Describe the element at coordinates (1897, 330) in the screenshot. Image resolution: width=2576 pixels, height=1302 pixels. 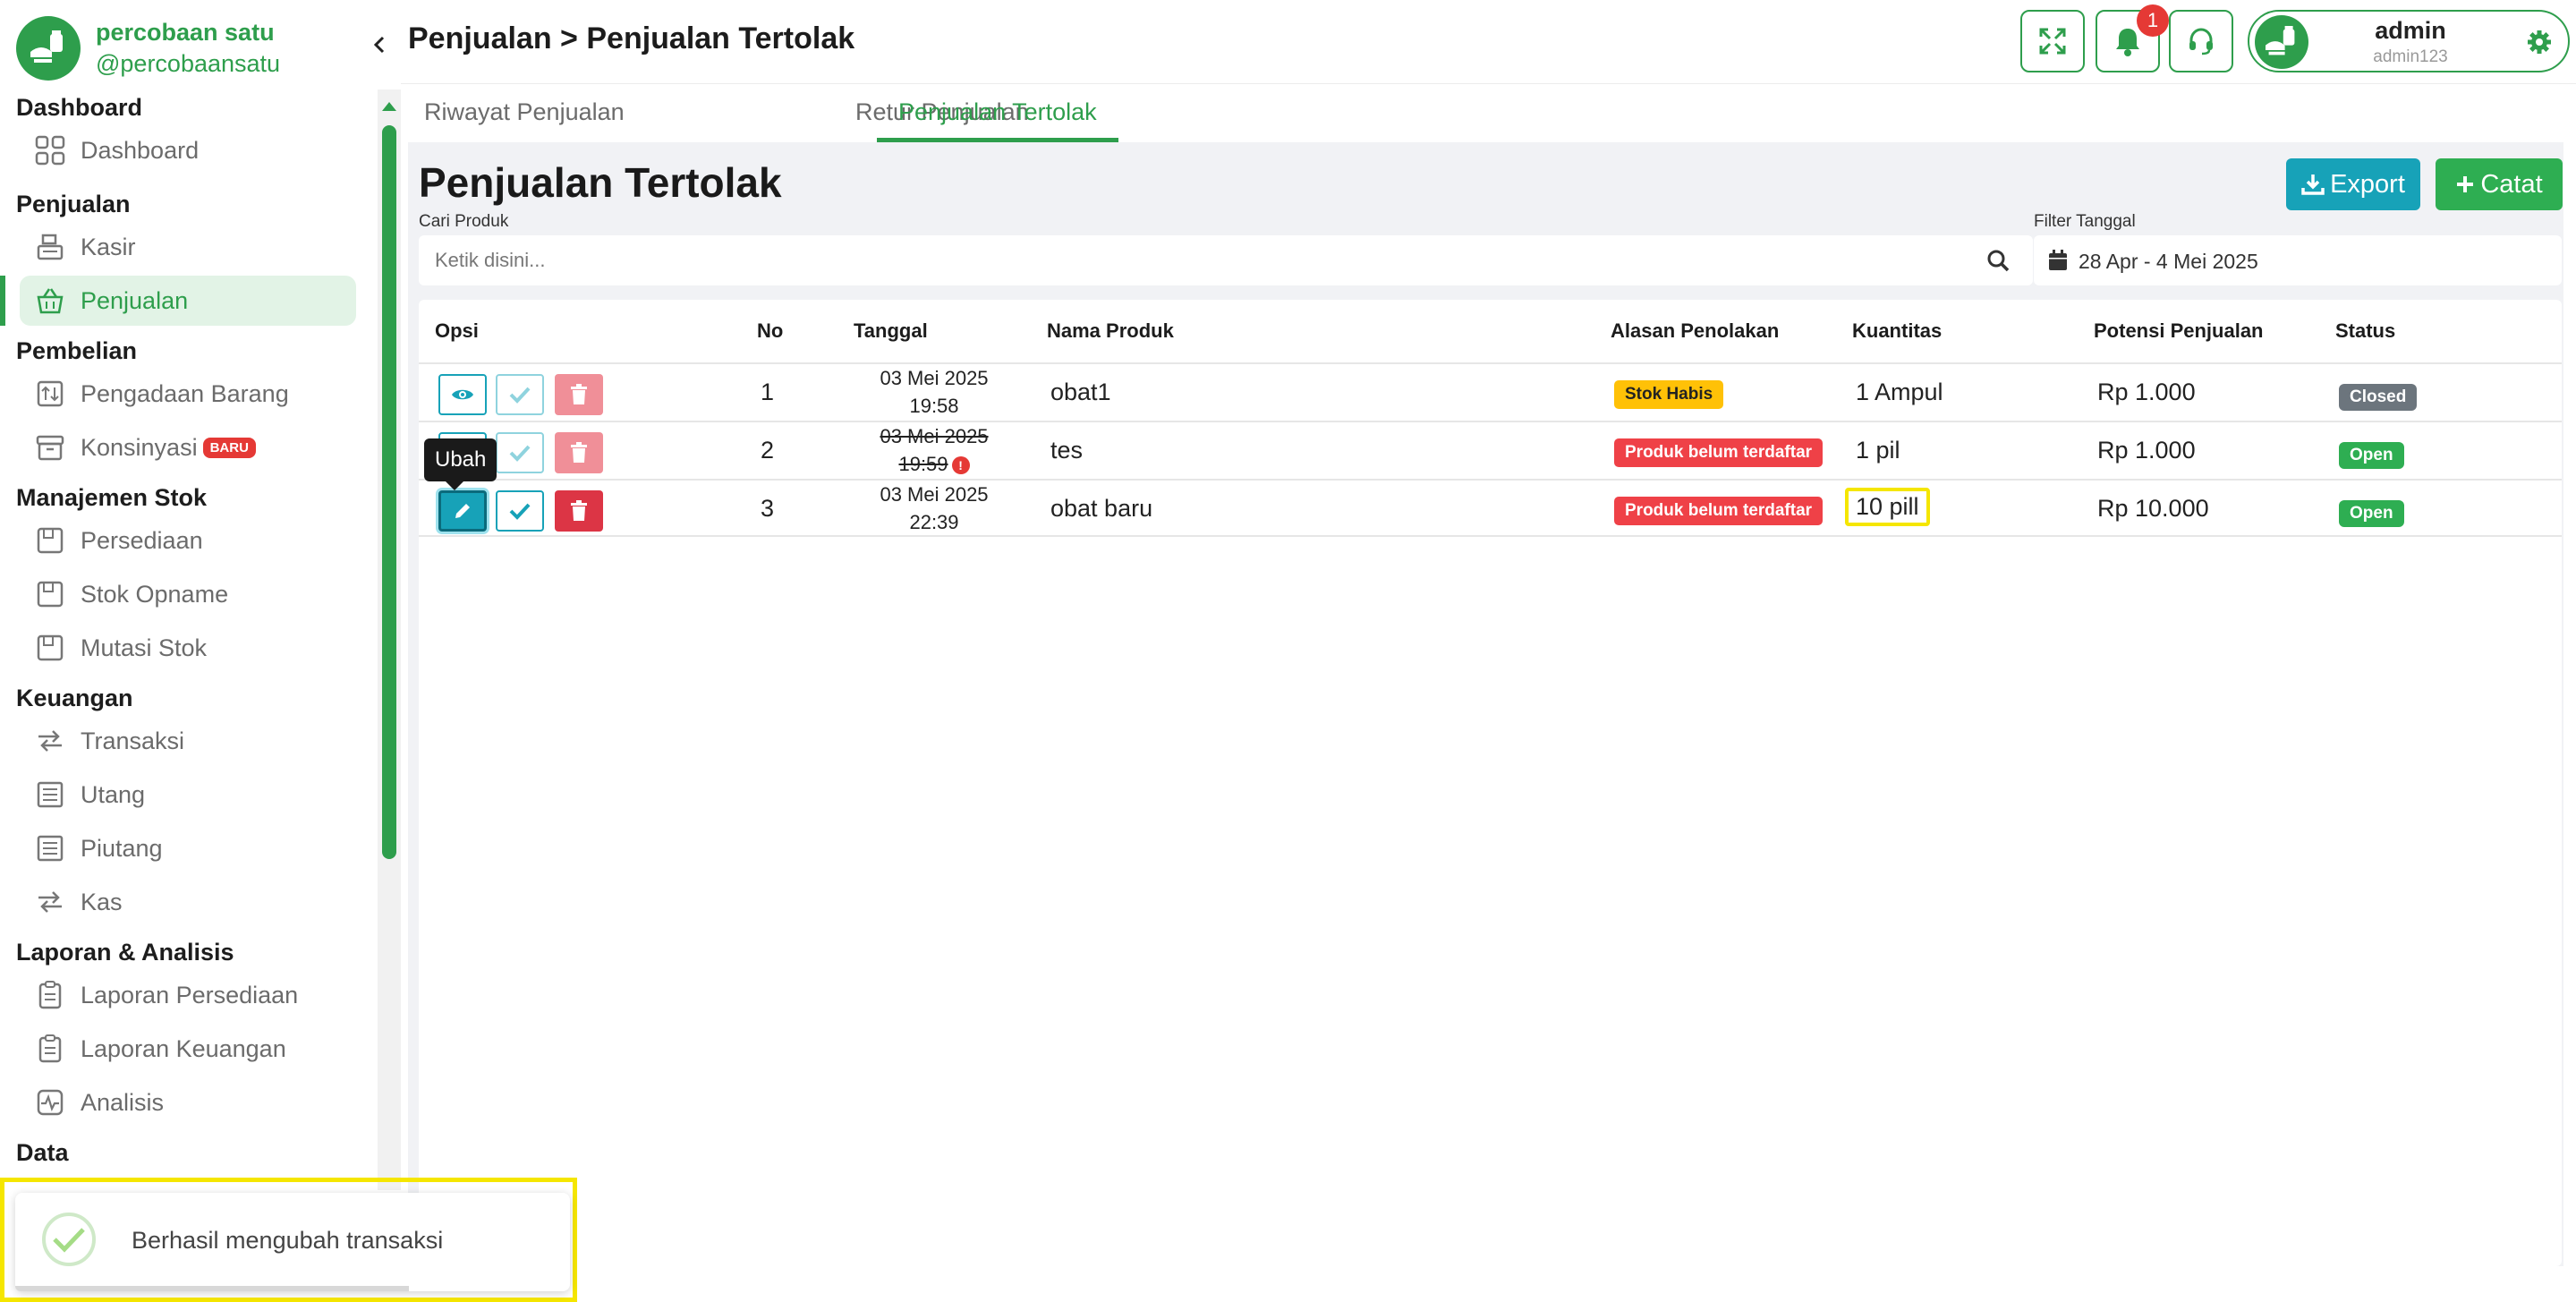
I see `column-header-kuantitas: Kuantitas` at that location.